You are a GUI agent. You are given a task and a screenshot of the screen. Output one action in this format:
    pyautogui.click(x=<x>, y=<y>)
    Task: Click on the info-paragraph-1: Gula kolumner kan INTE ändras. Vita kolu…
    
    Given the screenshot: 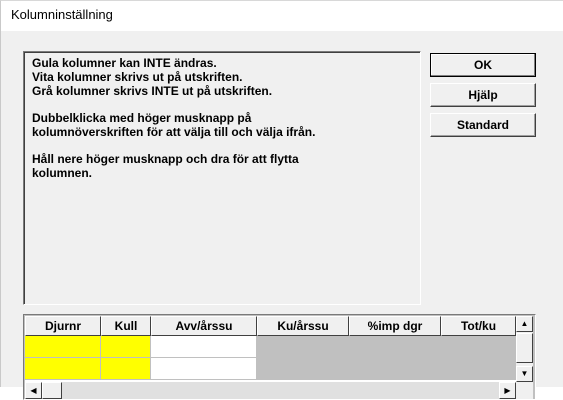 What is the action you would take?
    pyautogui.click(x=222, y=77)
    